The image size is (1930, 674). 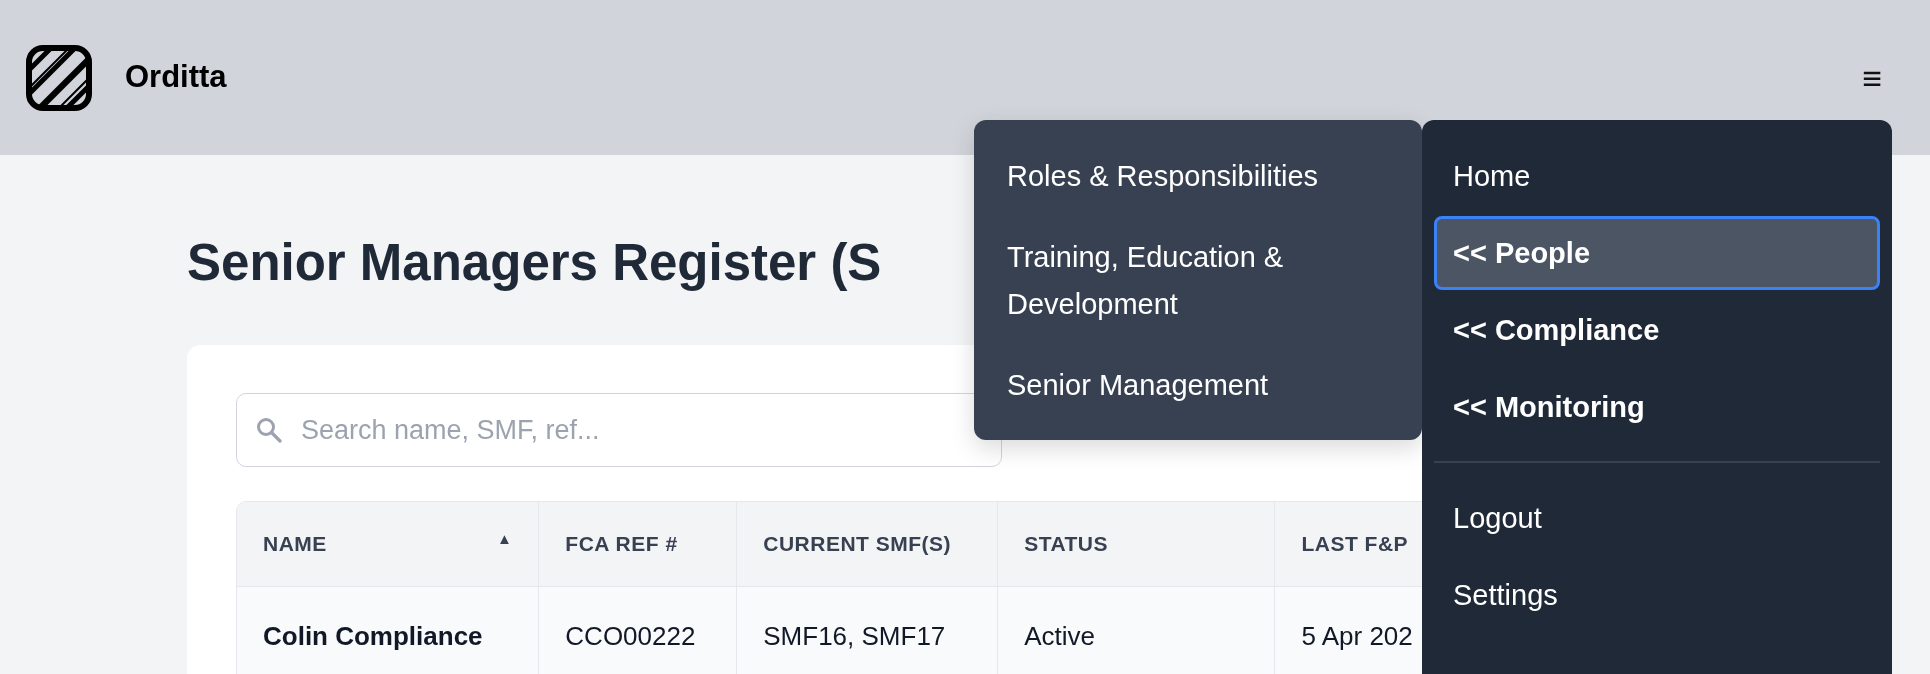 What do you see at coordinates (1136, 544) in the screenshot?
I see `column-header: STATUS` at bounding box center [1136, 544].